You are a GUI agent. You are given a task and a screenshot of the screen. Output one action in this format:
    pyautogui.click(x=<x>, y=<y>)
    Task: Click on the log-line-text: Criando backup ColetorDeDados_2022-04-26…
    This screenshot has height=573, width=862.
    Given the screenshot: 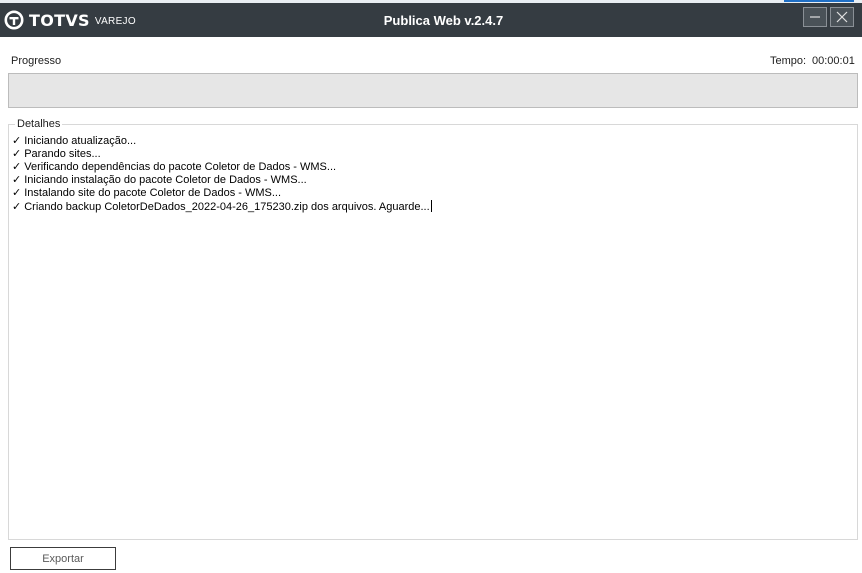 What is the action you would take?
    pyautogui.click(x=227, y=207)
    